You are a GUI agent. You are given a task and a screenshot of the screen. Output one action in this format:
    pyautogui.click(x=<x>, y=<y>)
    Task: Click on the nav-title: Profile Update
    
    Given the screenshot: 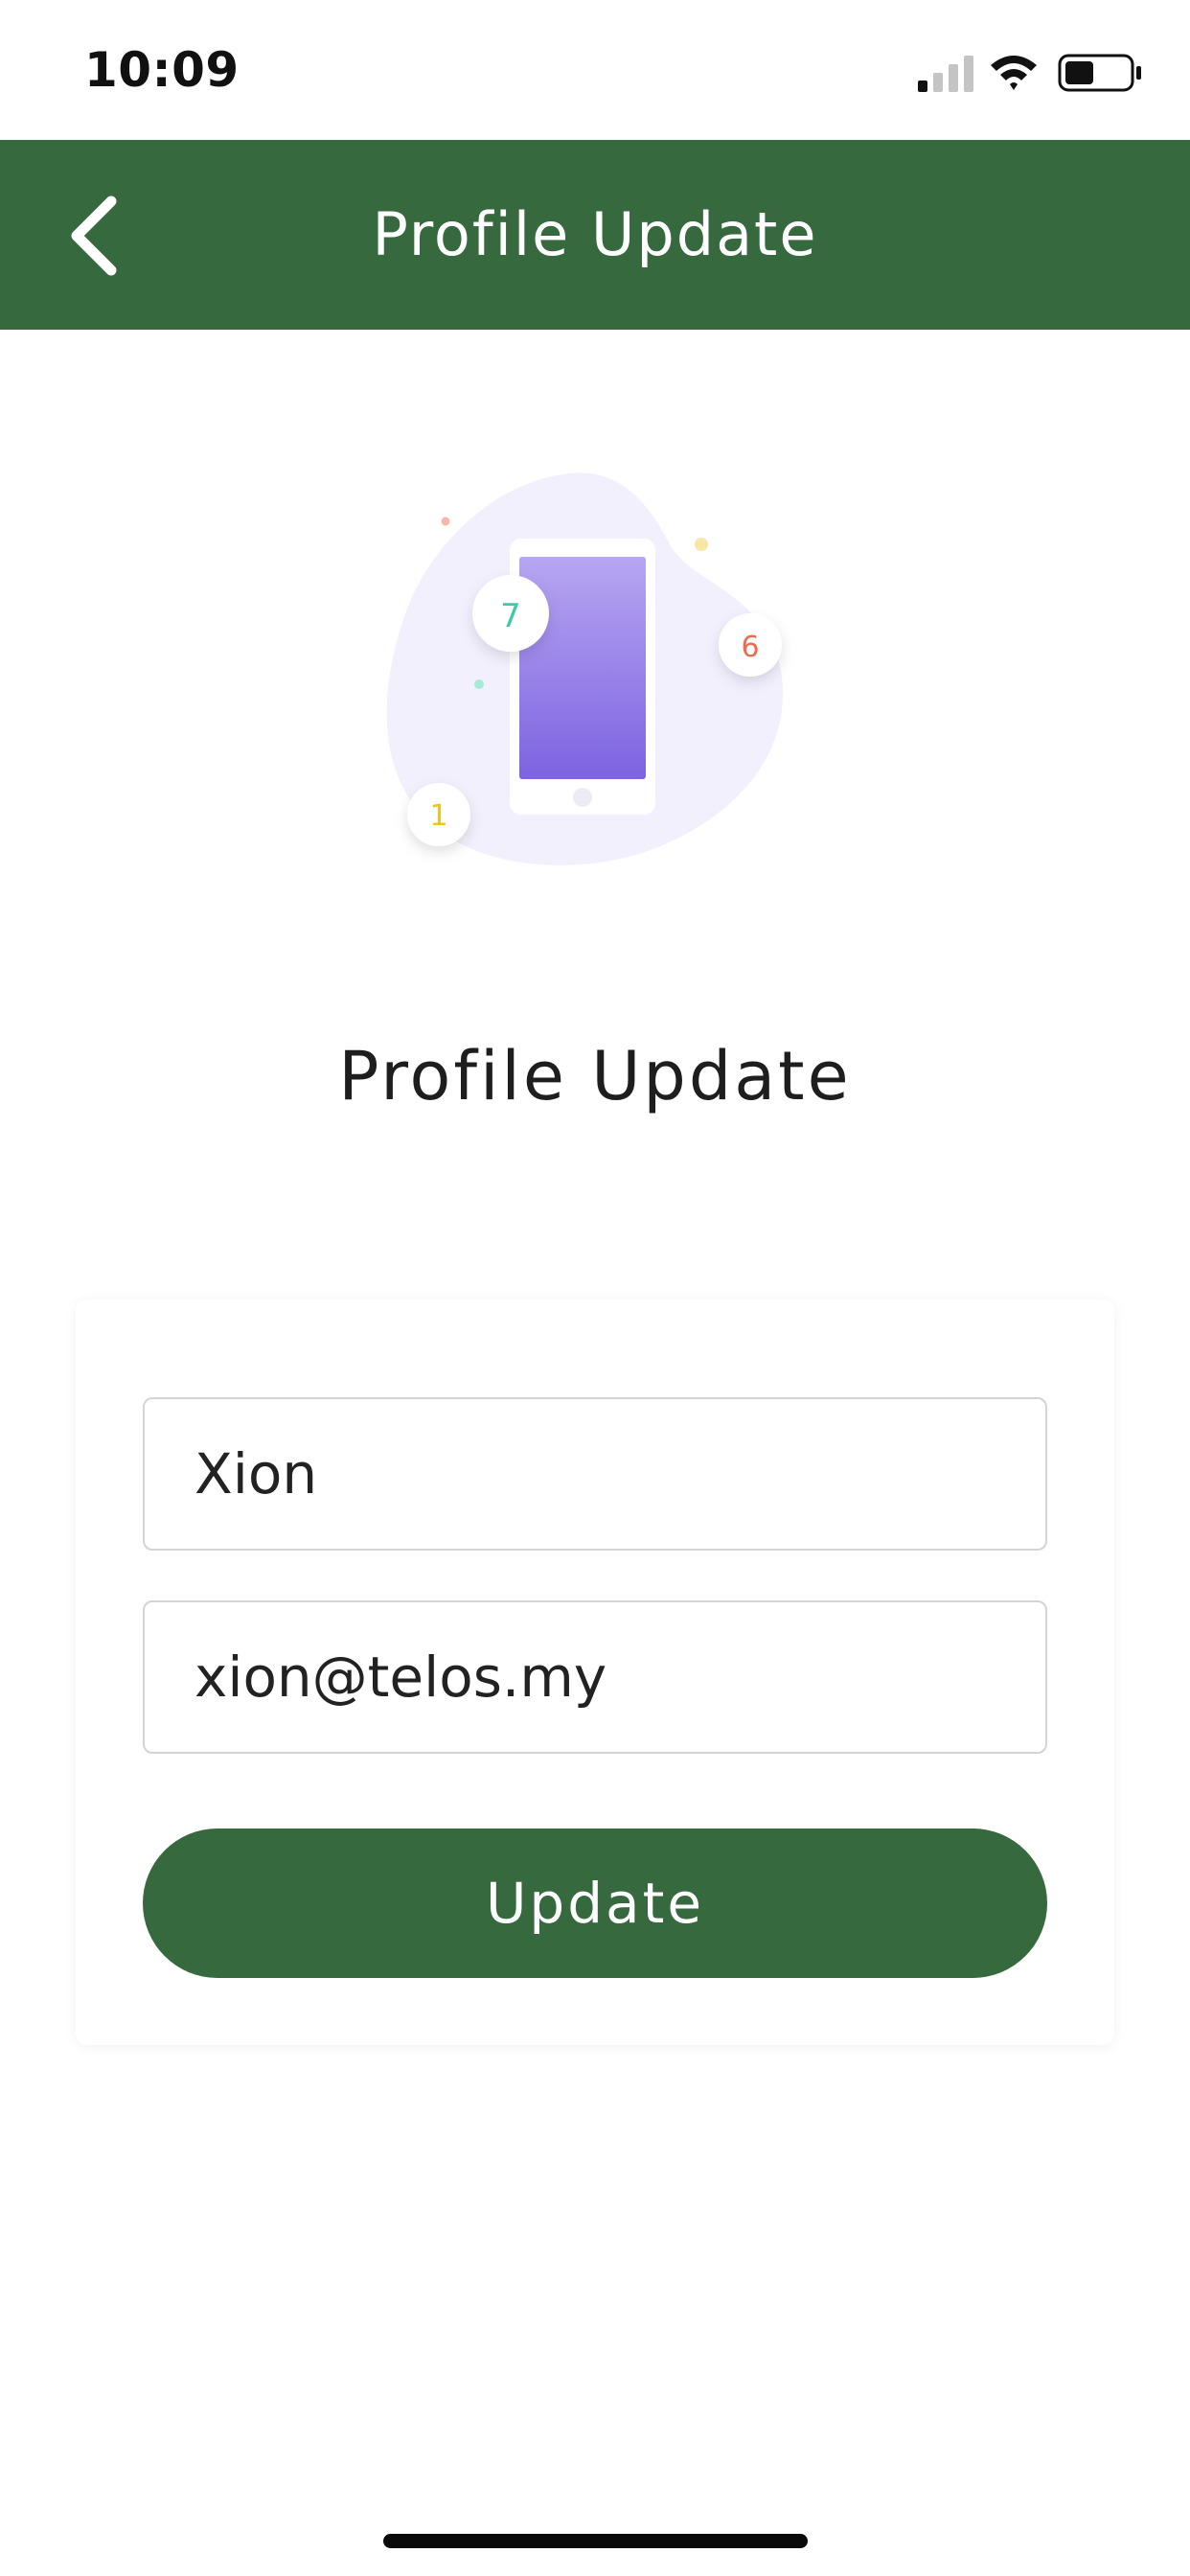 What is the action you would take?
    pyautogui.click(x=595, y=234)
    